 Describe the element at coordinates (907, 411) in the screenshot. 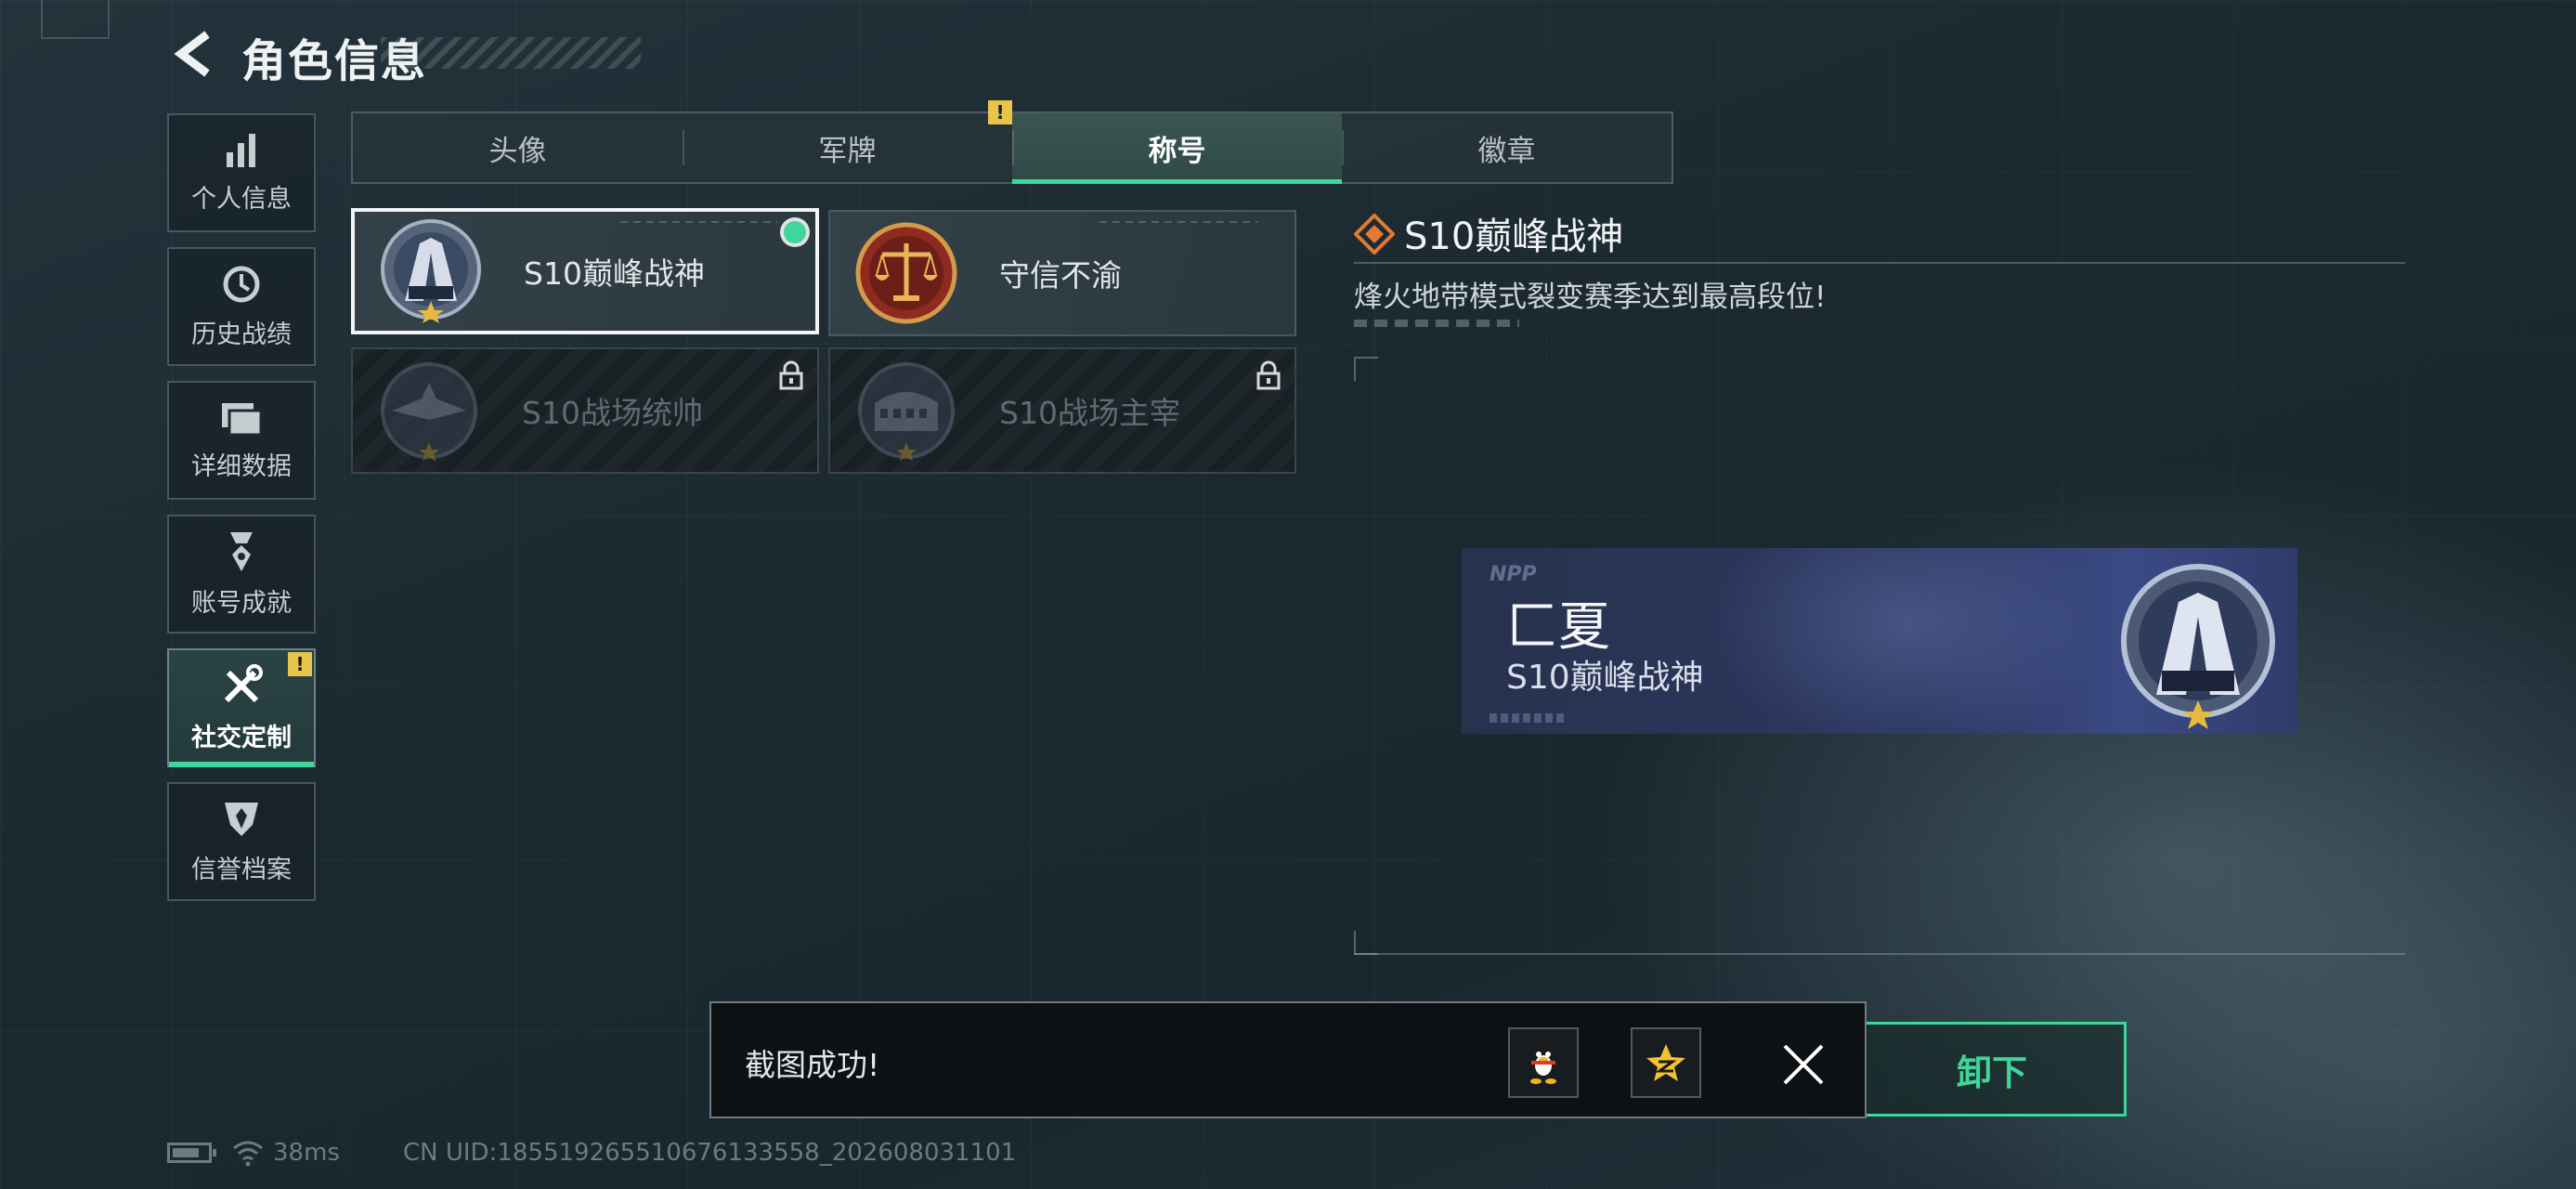

I see `battlefield-ruler-emblem-icon` at that location.